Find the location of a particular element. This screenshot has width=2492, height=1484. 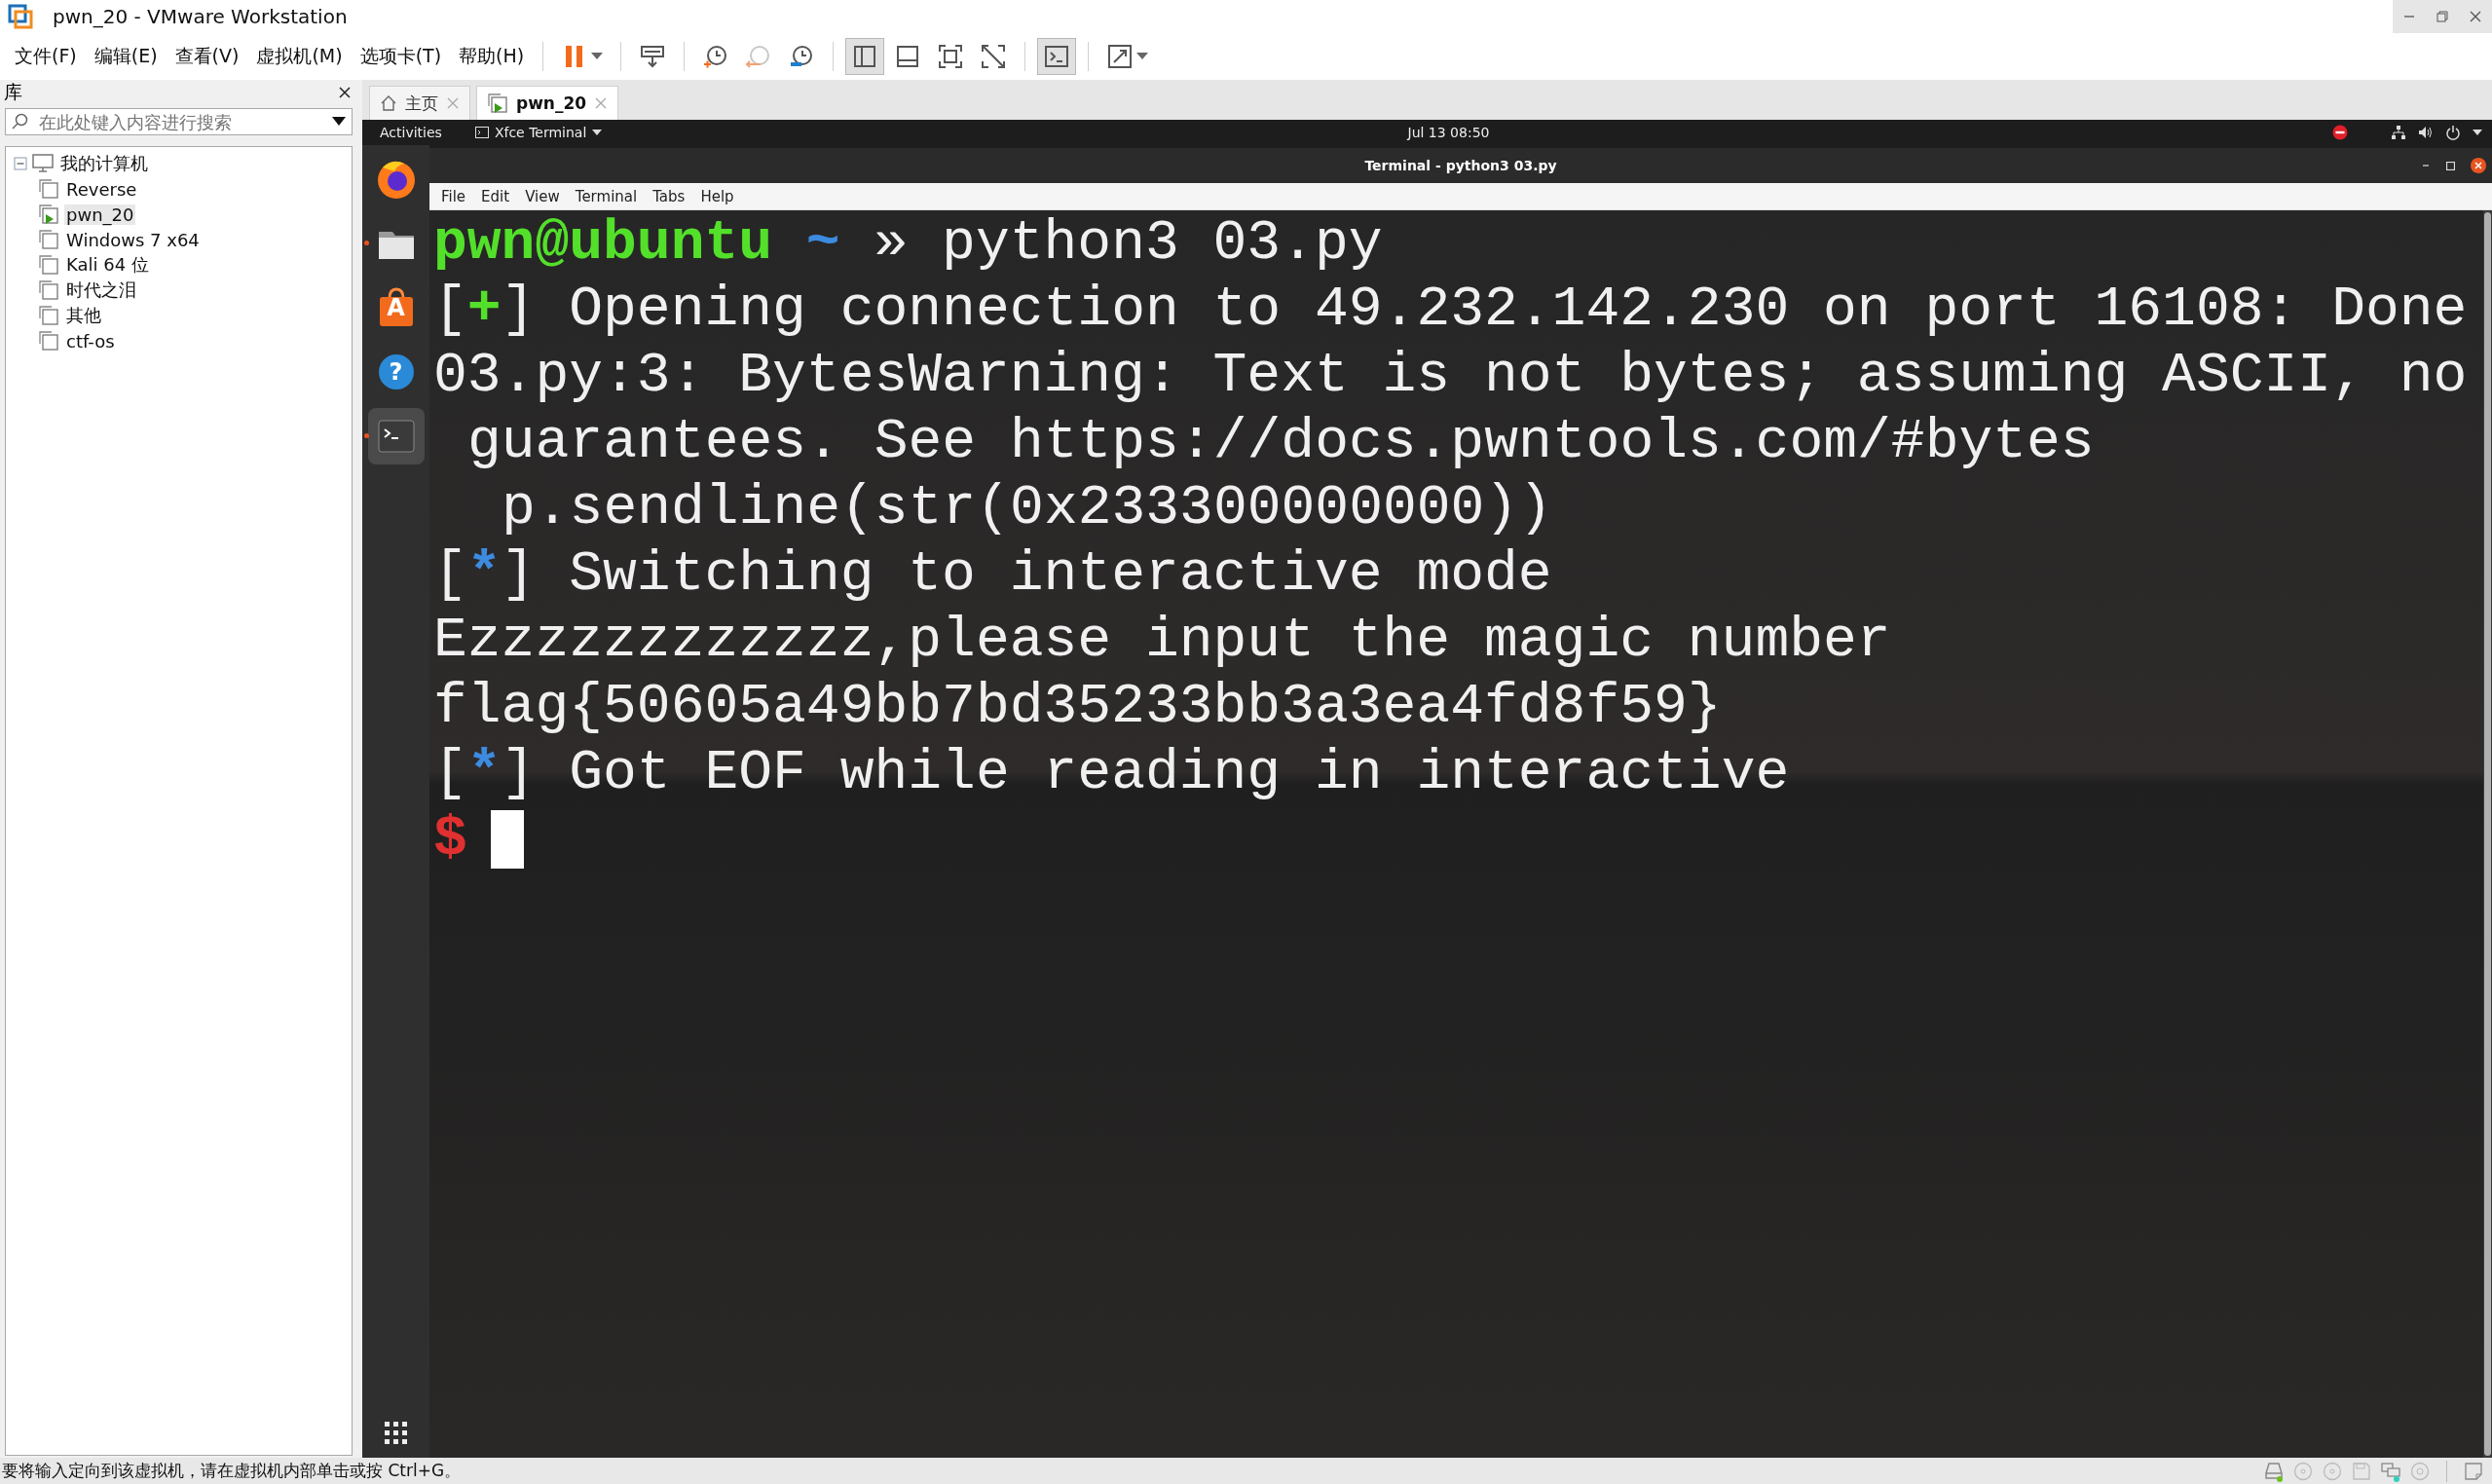

tab-label: pwn_20 is located at coordinates (551, 103).